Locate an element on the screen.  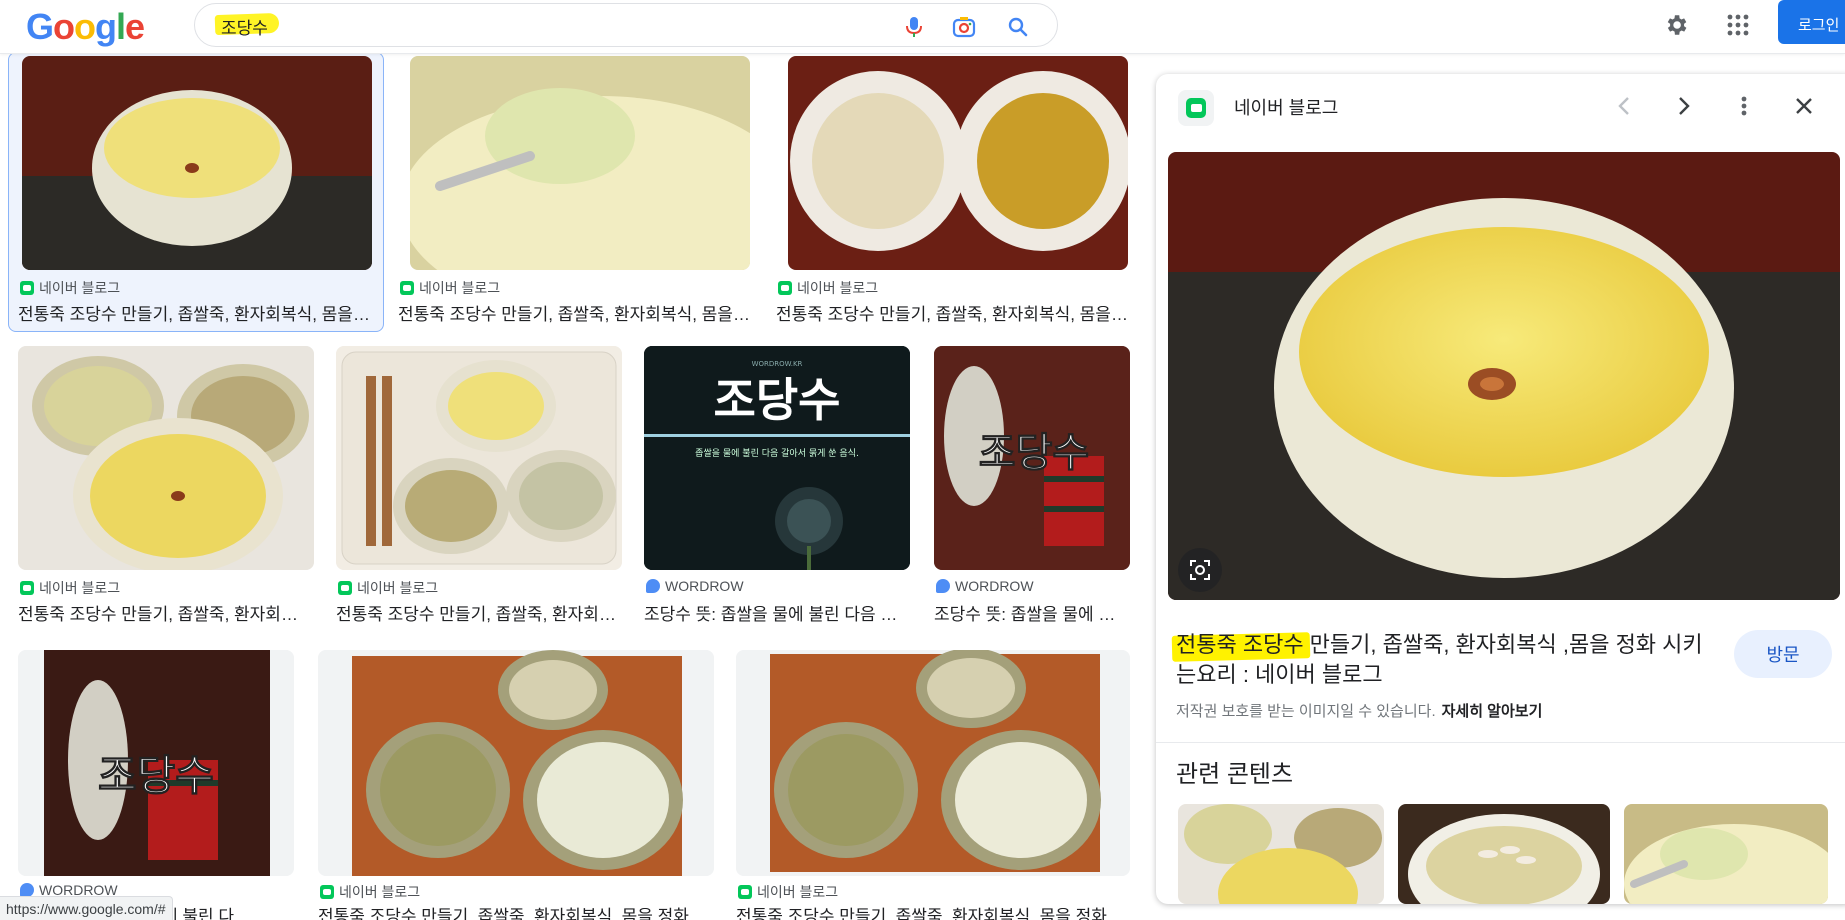
result-title: 조당수 뜻: 좁쌀을 물에 불린 다음 is located at coordinates (1030, 612).